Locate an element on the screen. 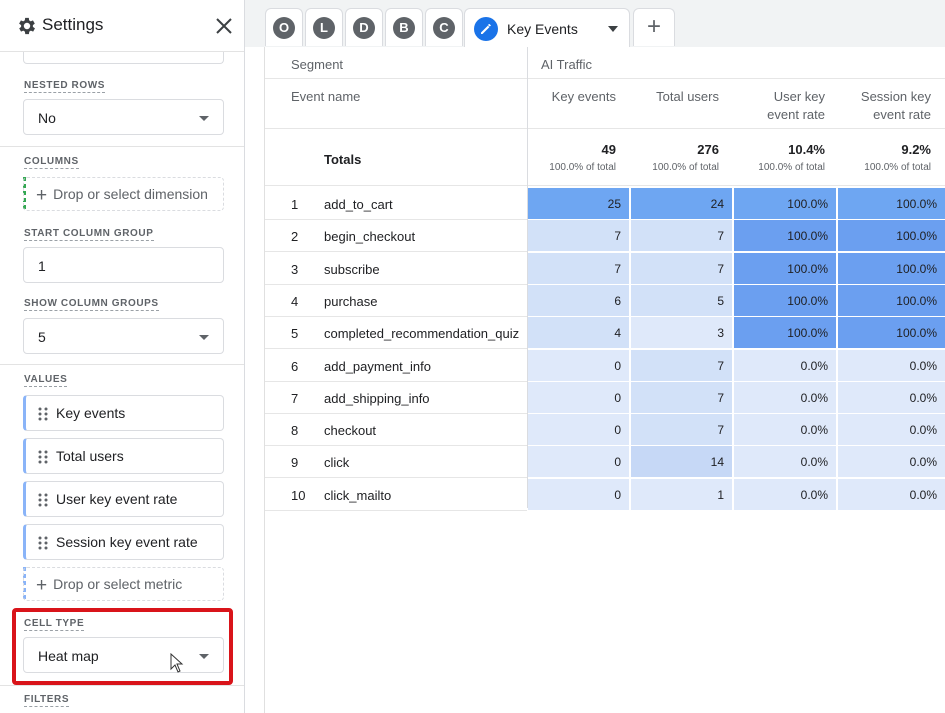 The width and height of the screenshot is (945, 713). start-column-group-input: 1 is located at coordinates (123, 265).